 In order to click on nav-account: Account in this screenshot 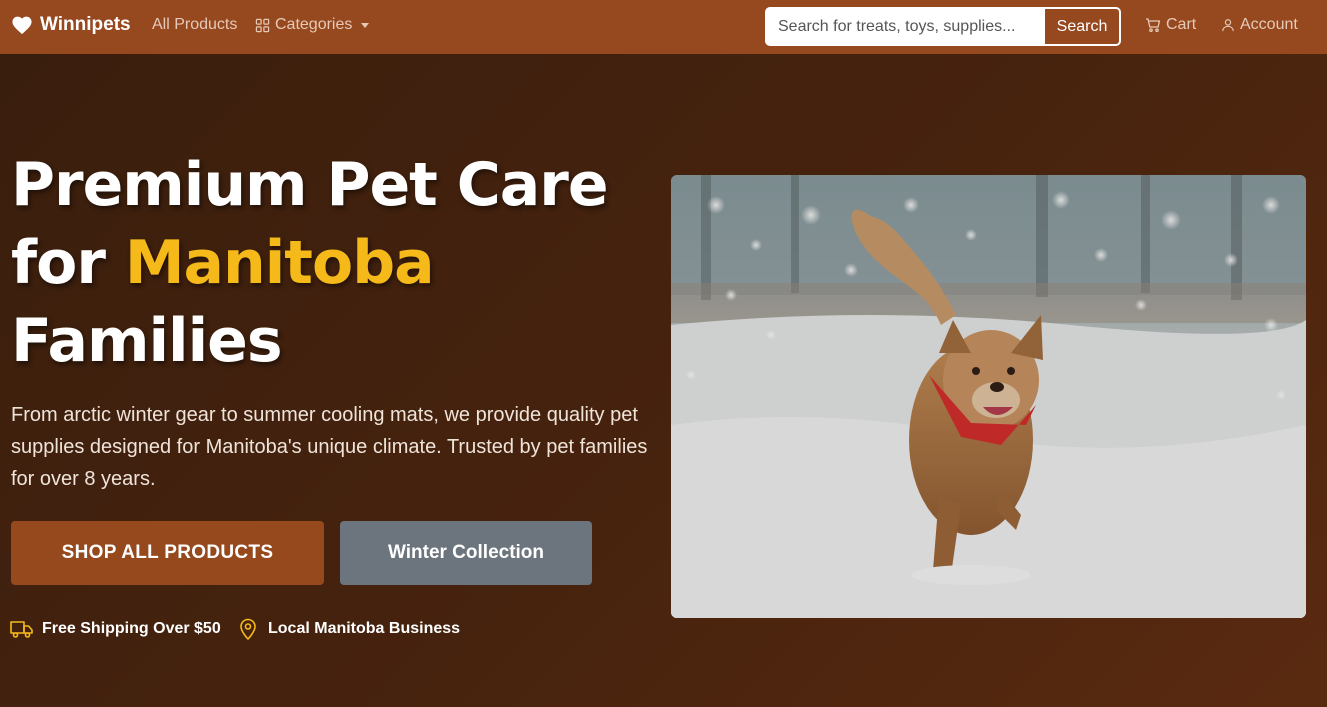, I will do `click(1259, 25)`.